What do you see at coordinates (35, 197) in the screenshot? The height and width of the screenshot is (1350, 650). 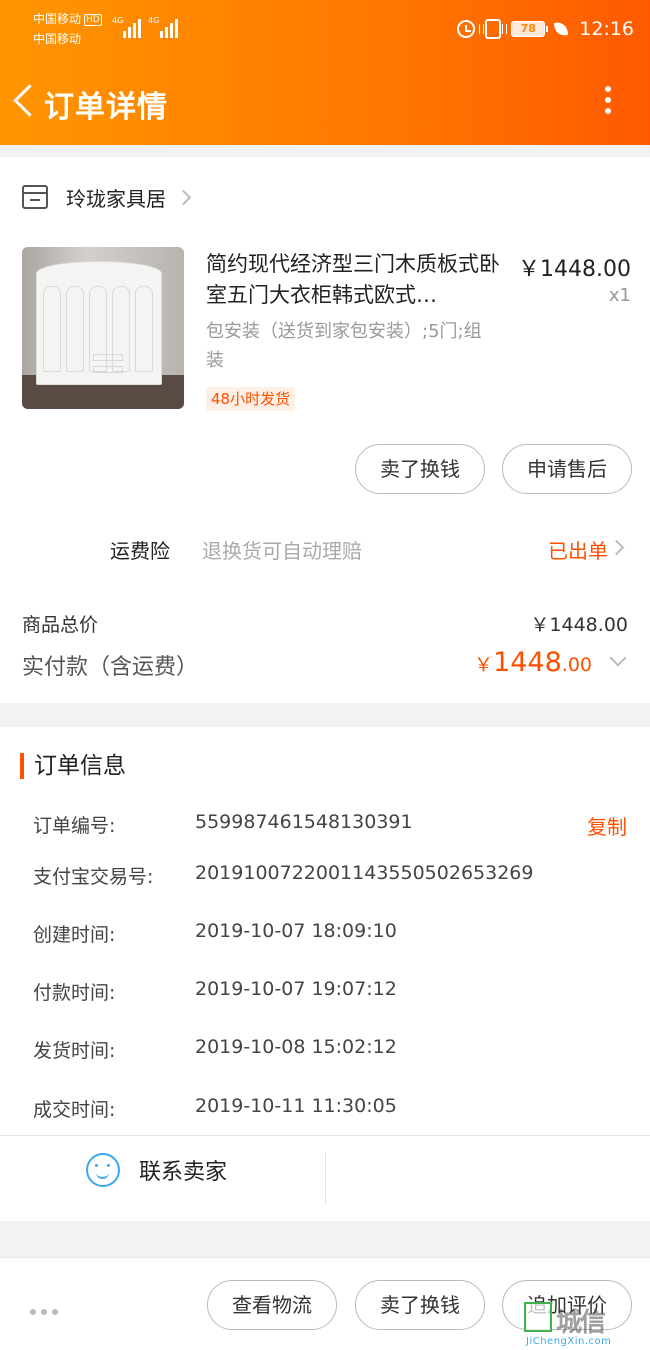 I see `store-icon` at bounding box center [35, 197].